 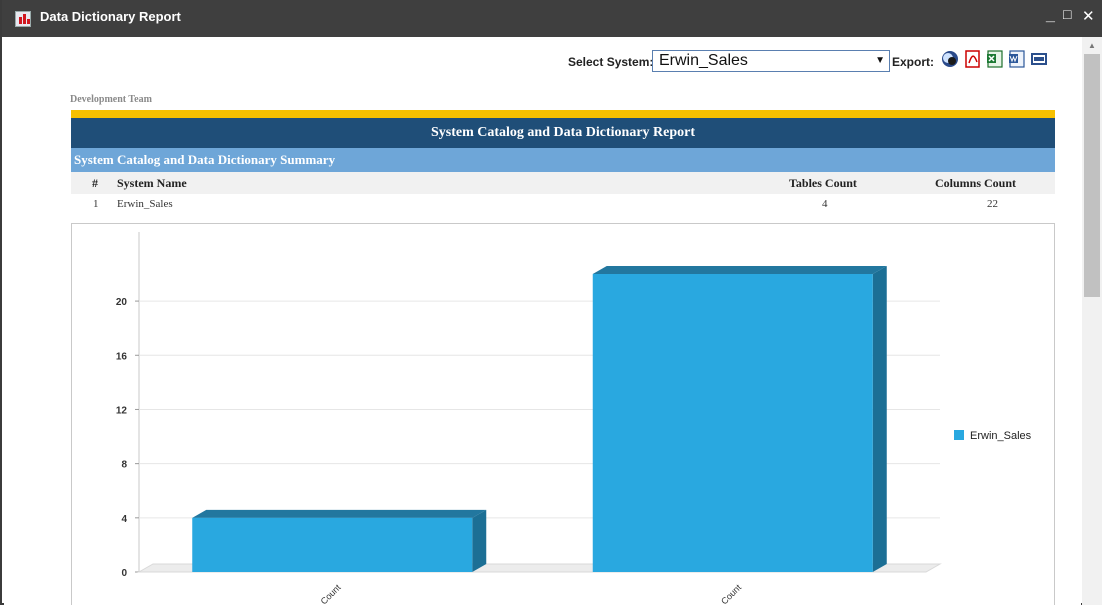 What do you see at coordinates (1092, 46) in the screenshot?
I see `scroll-up-icon: ▲` at bounding box center [1092, 46].